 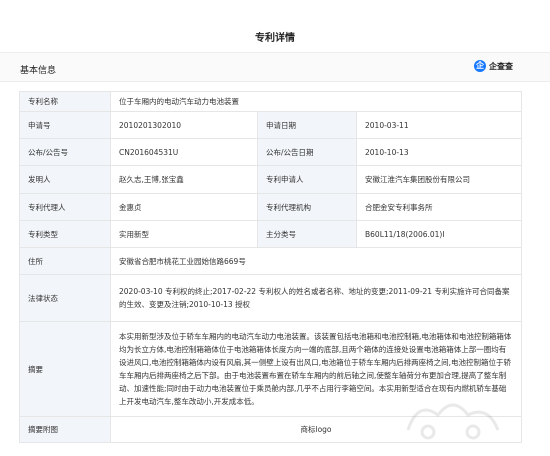 What do you see at coordinates (65, 125) in the screenshot?
I see `label-application-number: 申请号` at bounding box center [65, 125].